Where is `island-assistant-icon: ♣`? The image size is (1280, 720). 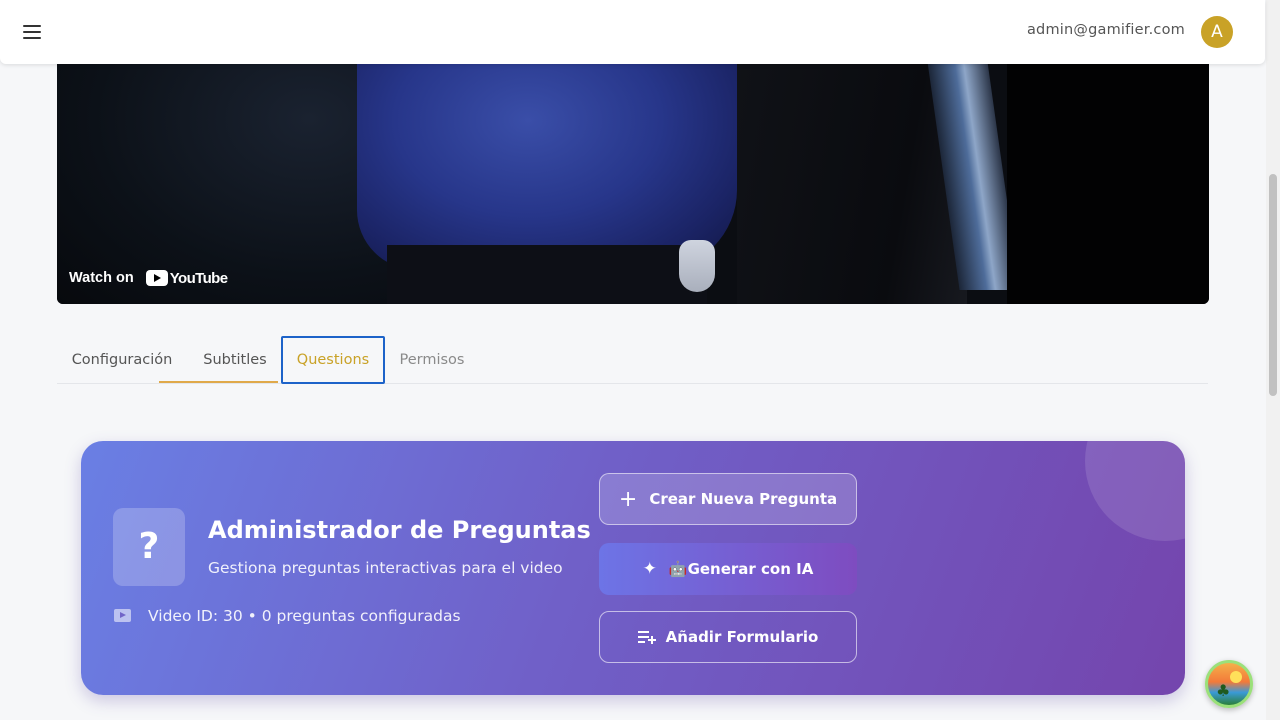
island-assistant-icon: ♣ is located at coordinates (1229, 684).